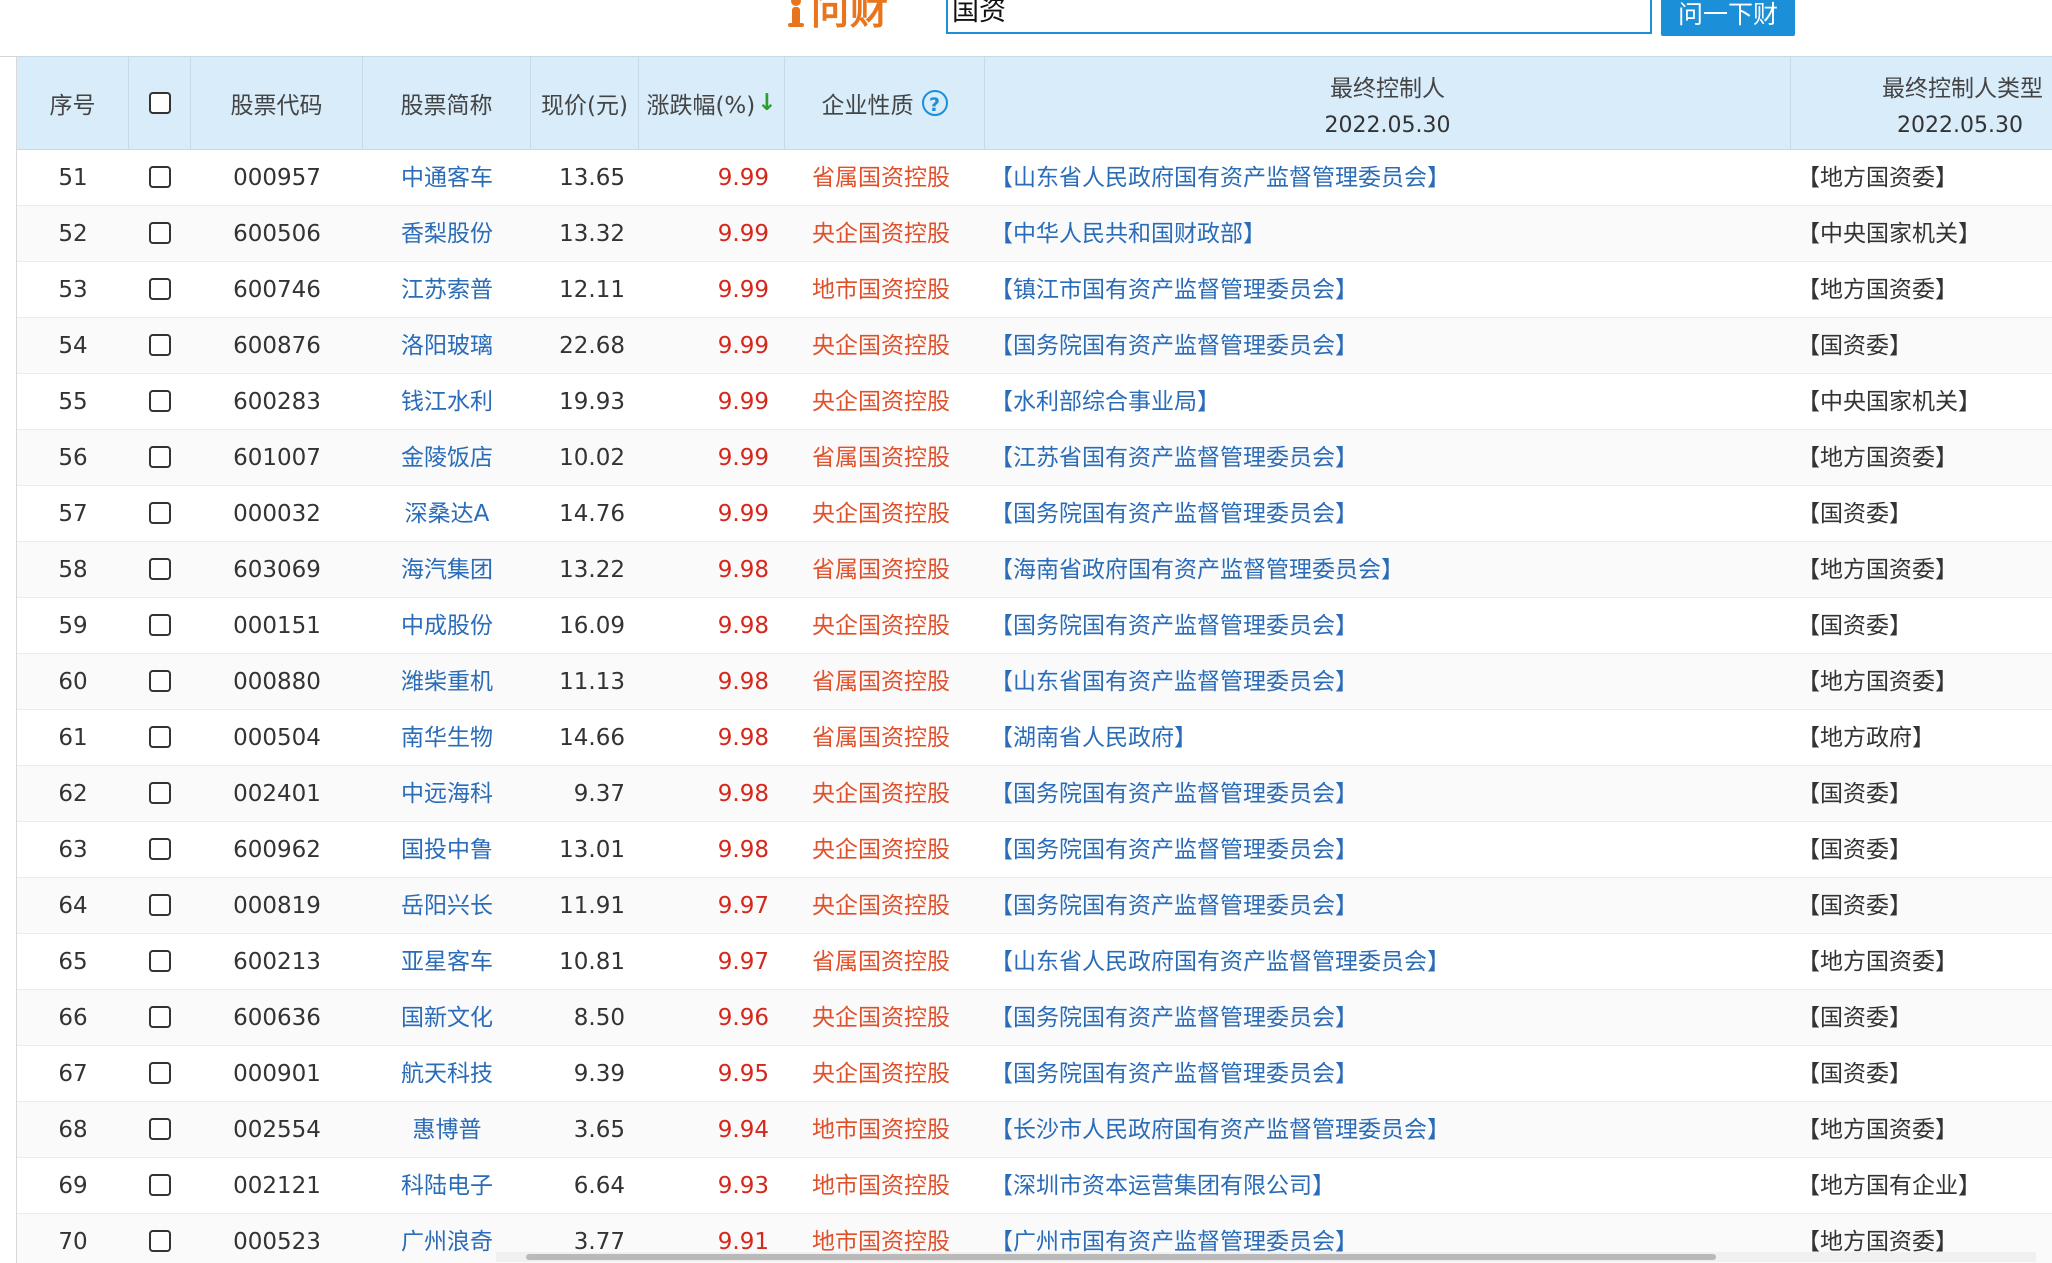 Image resolution: width=2052 pixels, height=1263 pixels. Describe the element at coordinates (1390, 570) in the screenshot. I see `row-controller-link: 【海南省政府国有资产监督管理委员会】` at that location.